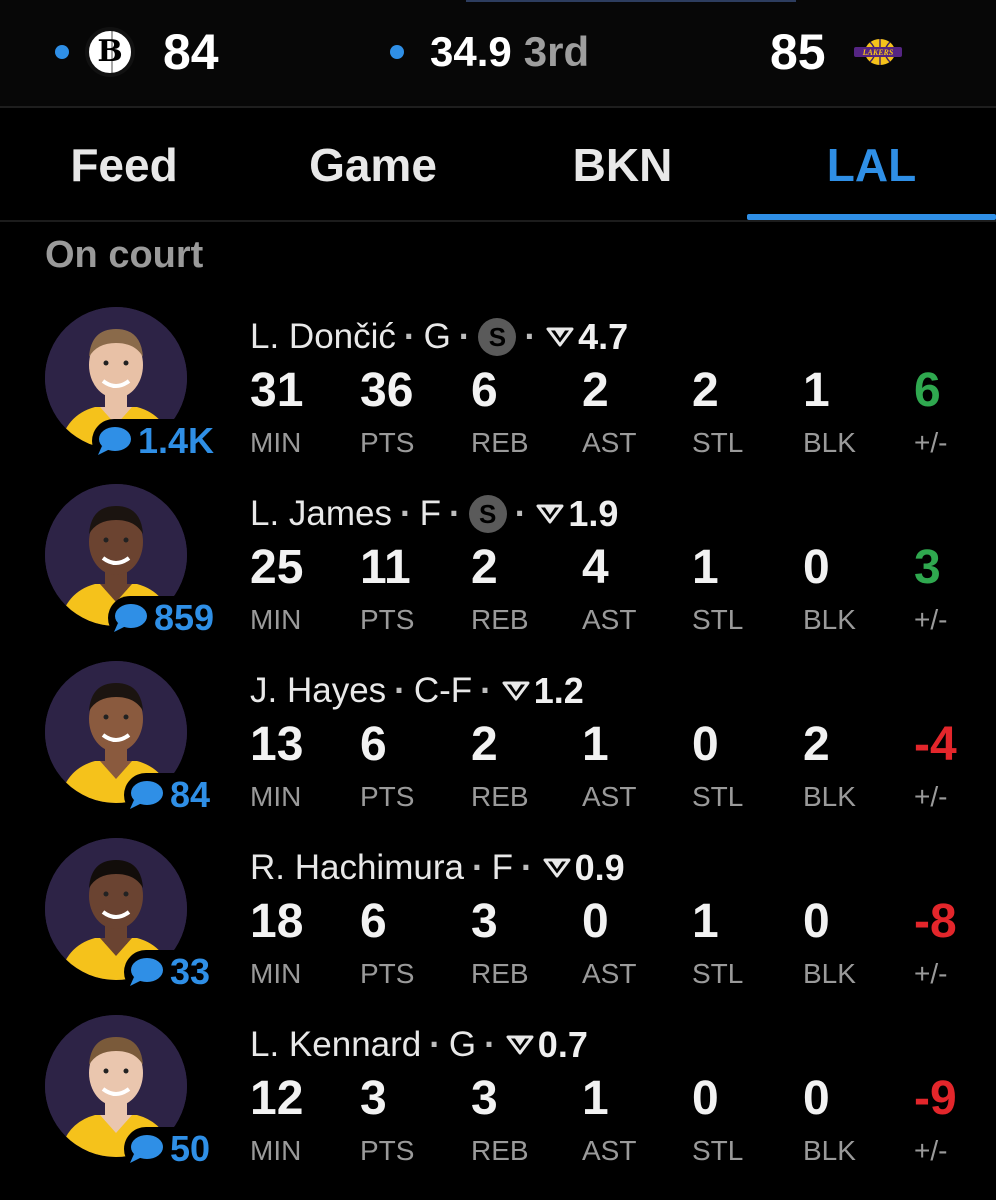 Image resolution: width=996 pixels, height=1200 pixels. What do you see at coordinates (434, 514) in the screenshot?
I see `player-info-line: L. James · F · S · 1.9` at bounding box center [434, 514].